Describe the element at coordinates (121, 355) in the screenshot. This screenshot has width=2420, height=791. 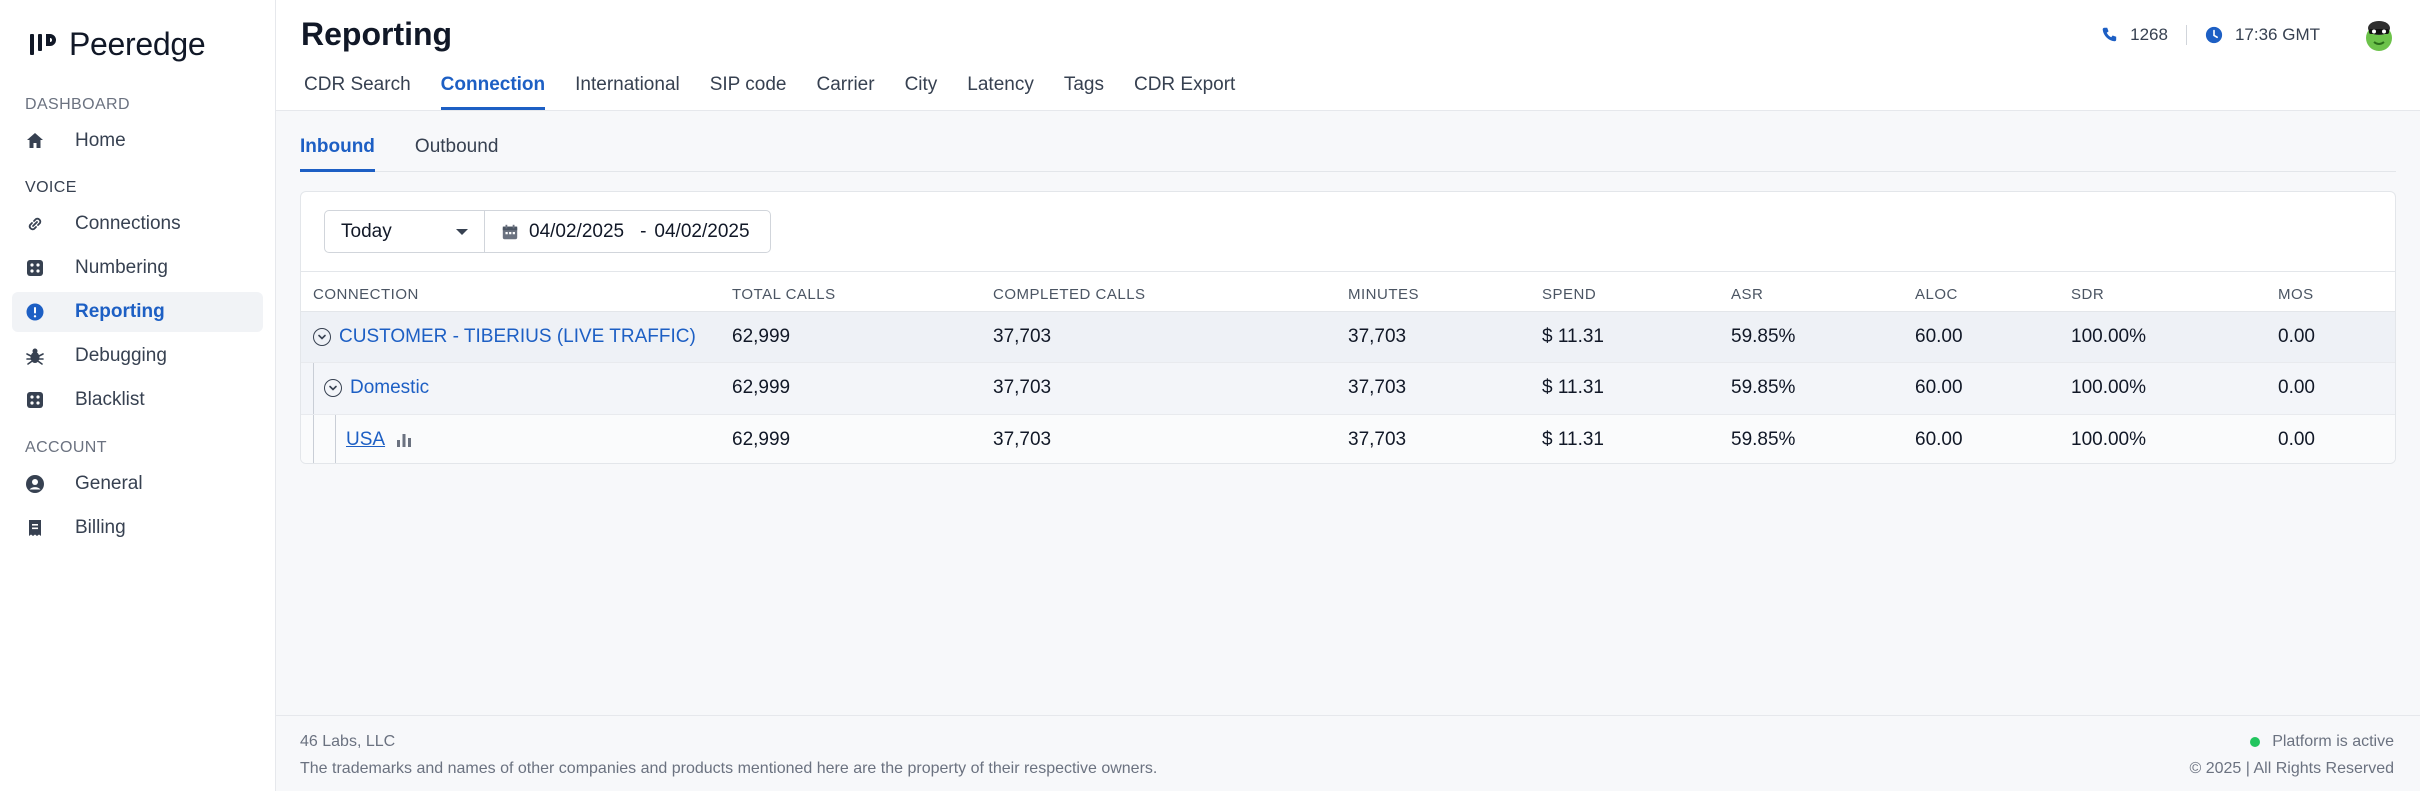
I see `sidebar-item-label: Debugging` at that location.